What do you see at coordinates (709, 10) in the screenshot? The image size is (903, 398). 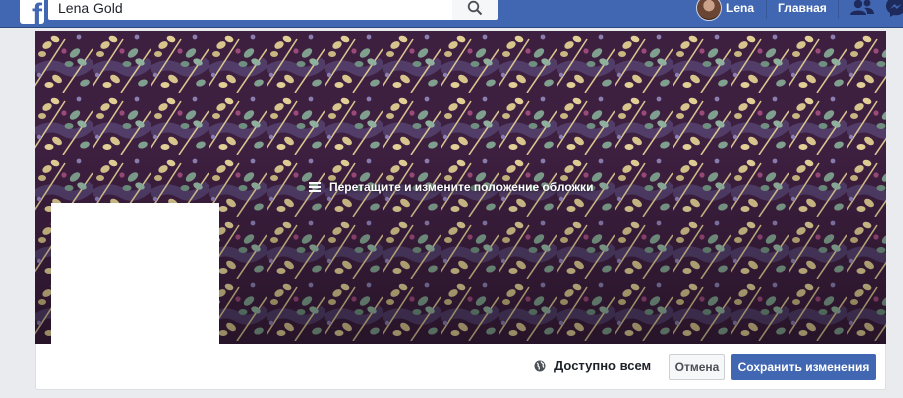 I see `avatar` at bounding box center [709, 10].